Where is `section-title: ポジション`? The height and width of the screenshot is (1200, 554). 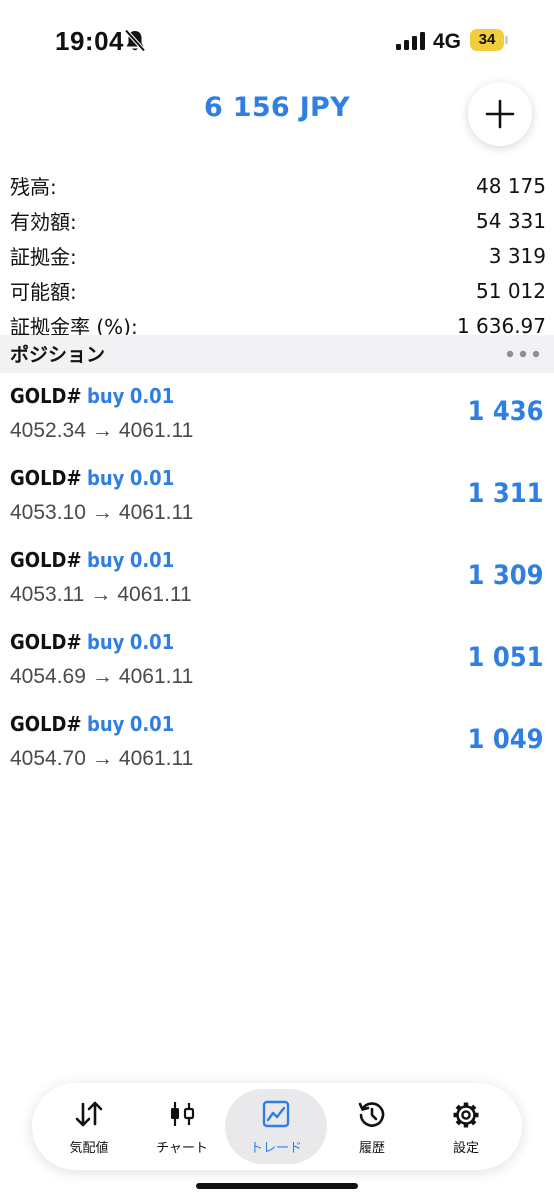 section-title: ポジション is located at coordinates (58, 355).